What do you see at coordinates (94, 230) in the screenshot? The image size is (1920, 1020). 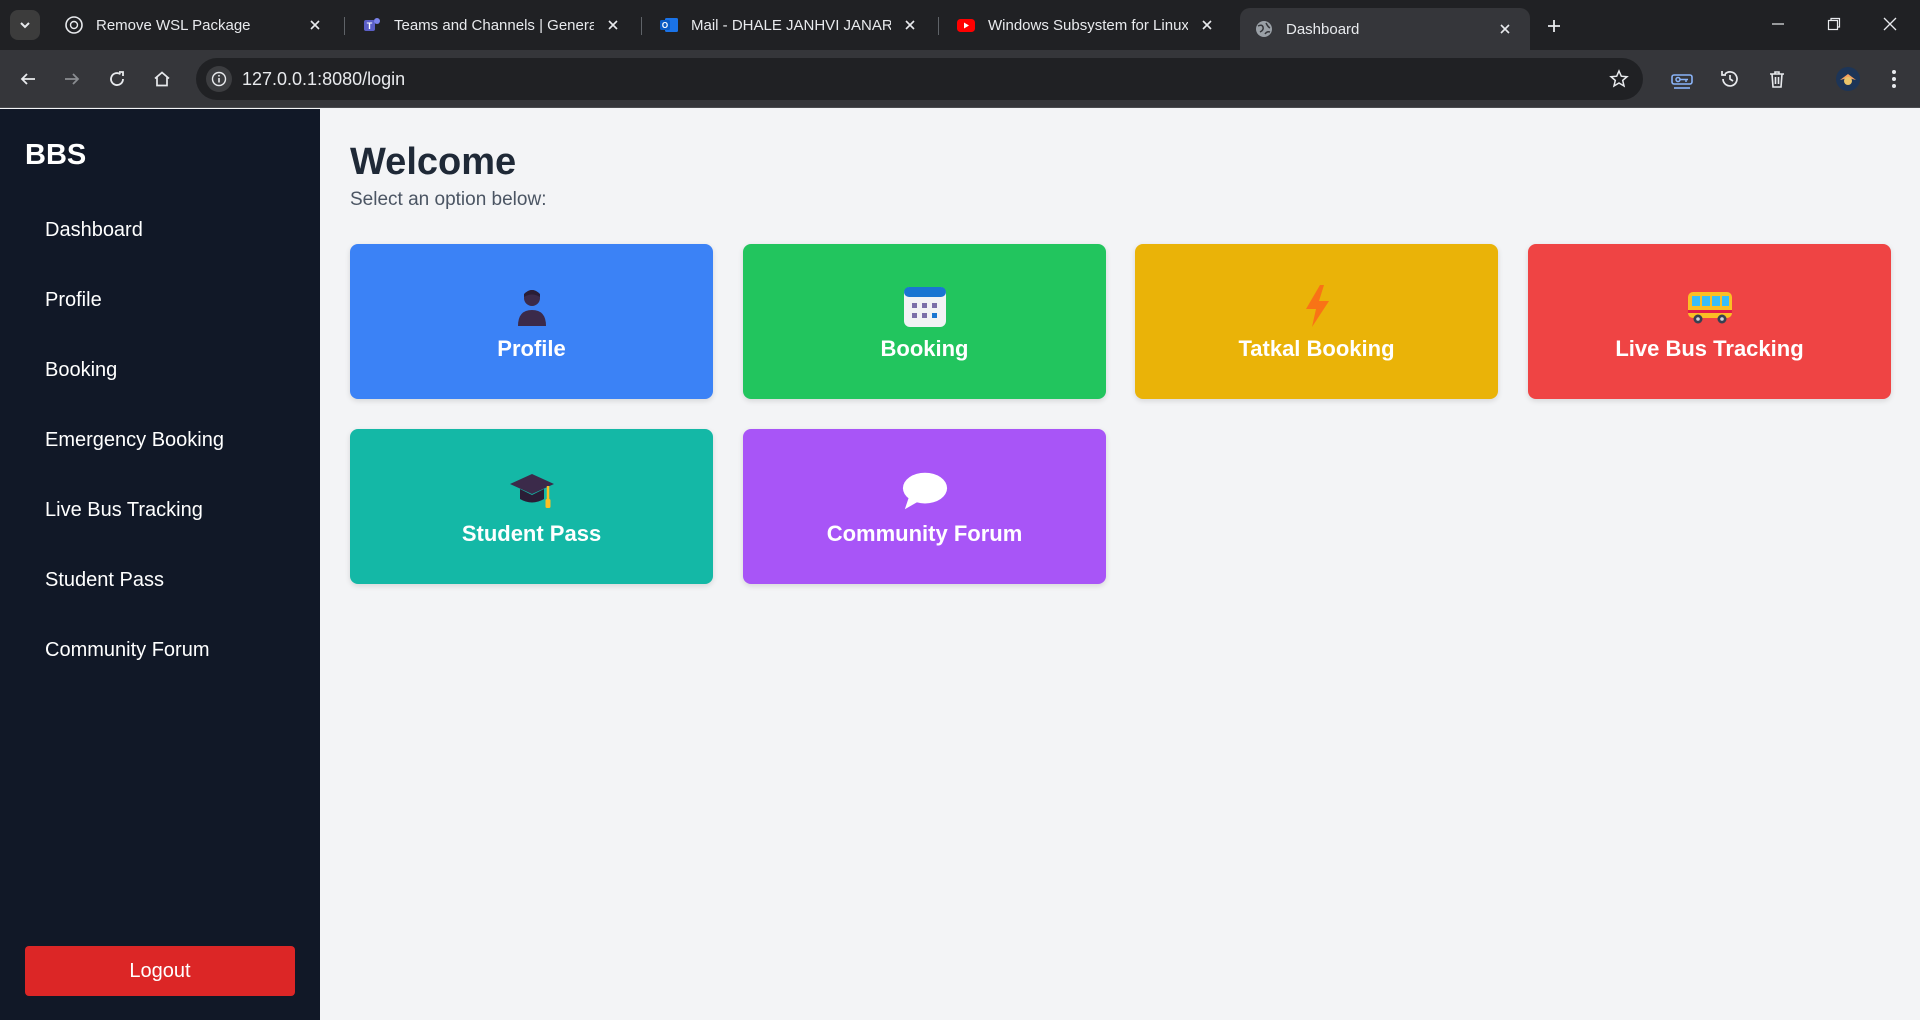 I see `sidebar-item-dashboard: Dashboard` at bounding box center [94, 230].